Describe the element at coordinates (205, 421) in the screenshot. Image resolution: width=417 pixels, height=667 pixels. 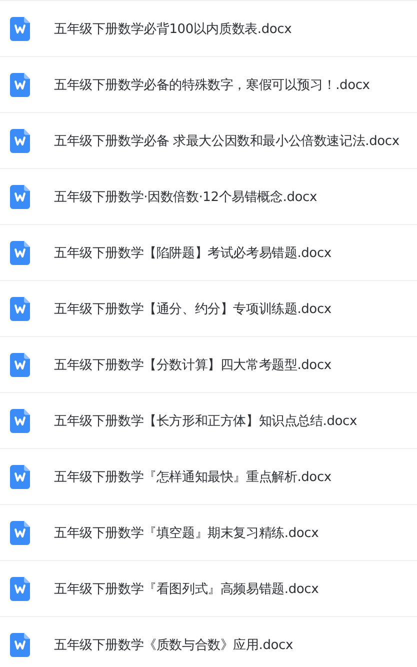
I see `file-name: 五年级下册数学【长方形和正方体】知识点总结.docx` at that location.